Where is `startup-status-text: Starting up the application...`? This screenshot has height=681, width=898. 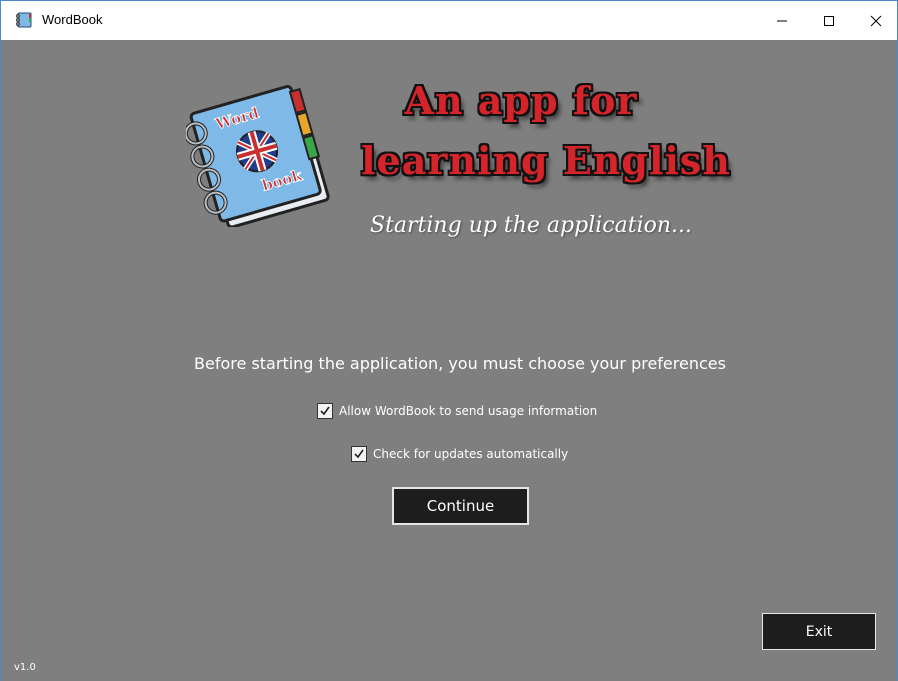
startup-status-text: Starting up the application... is located at coordinates (531, 225).